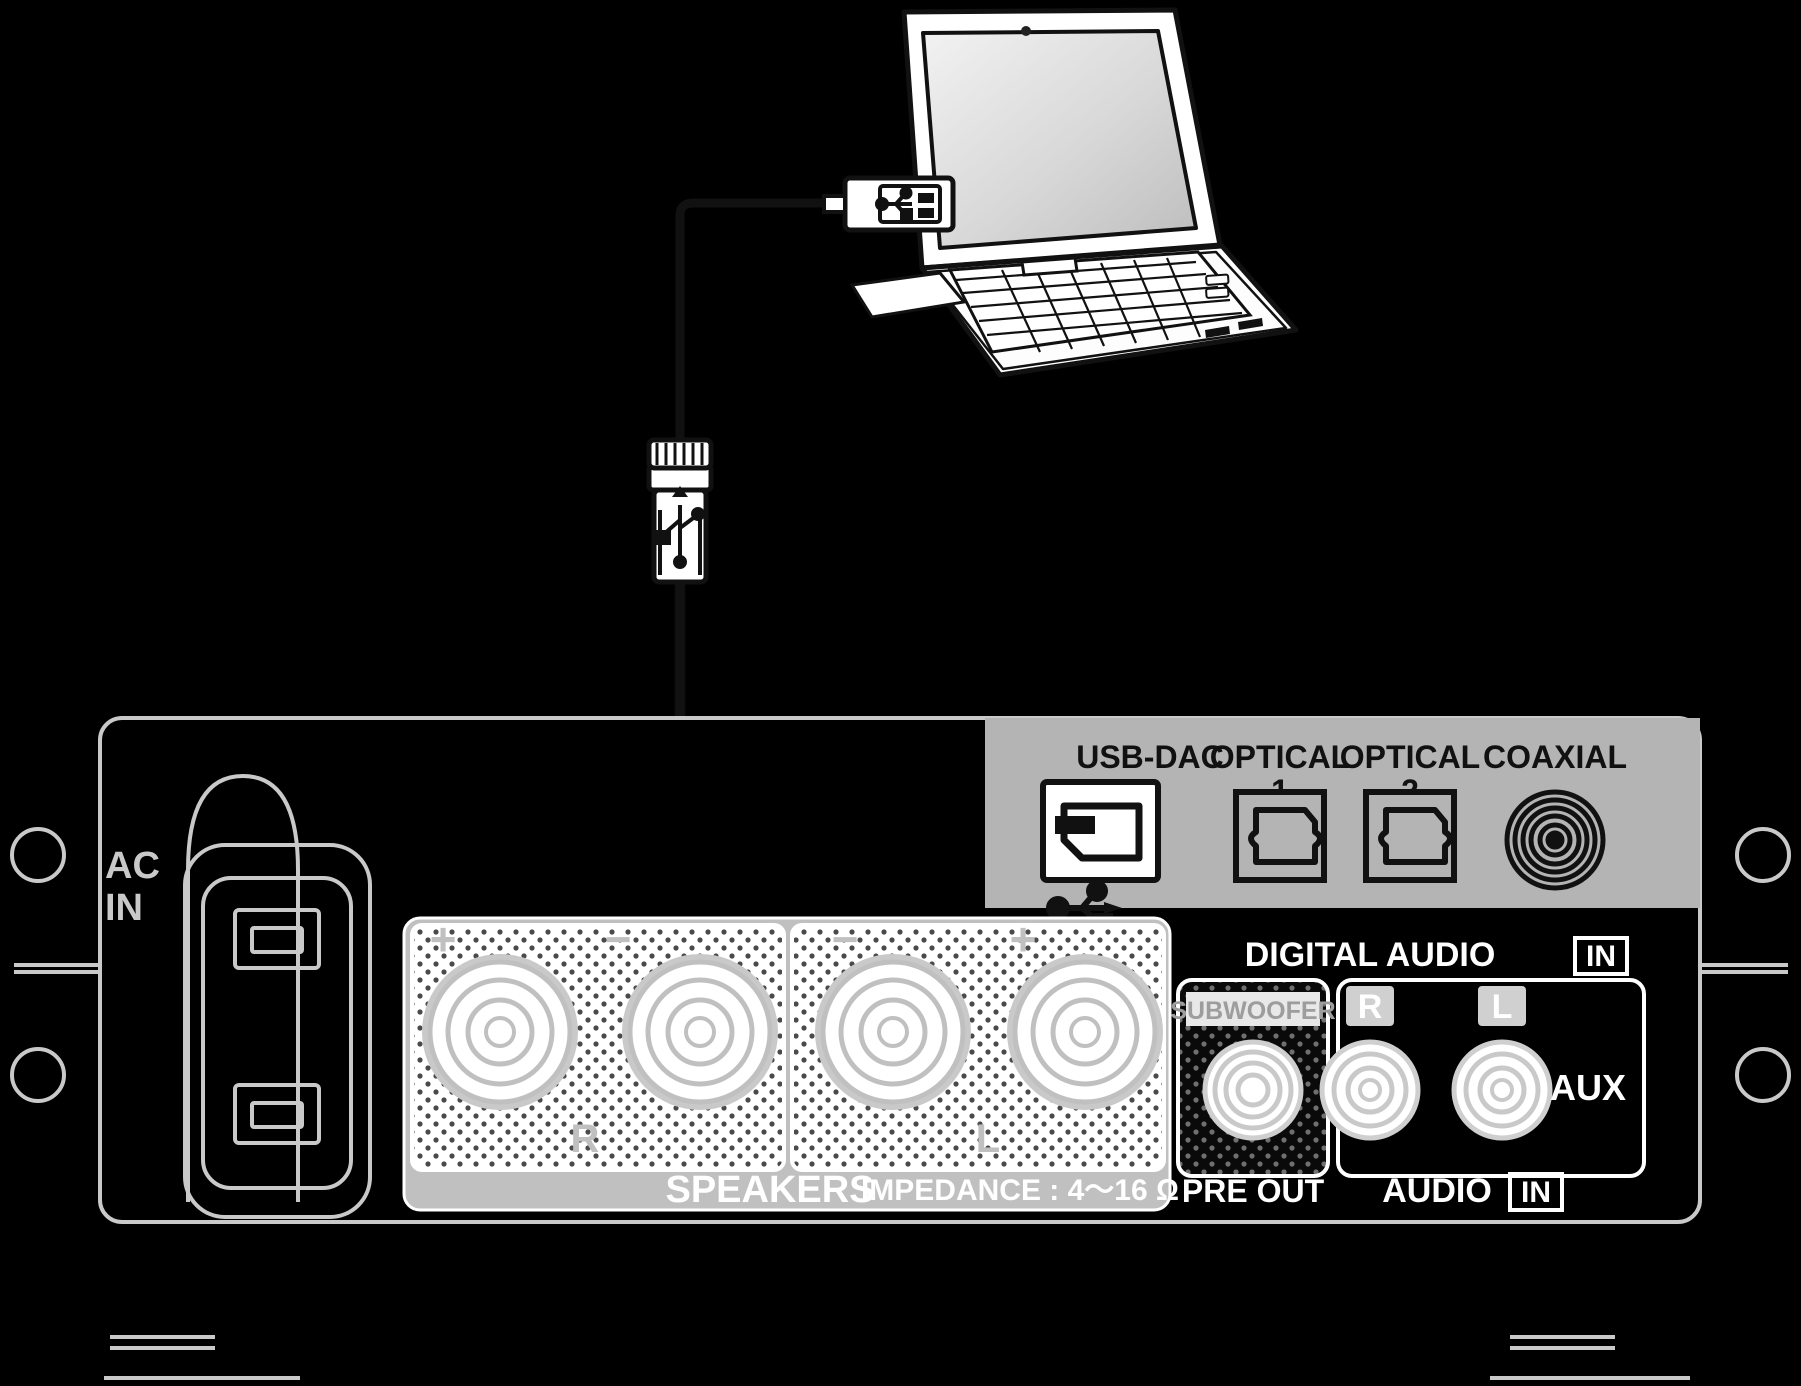  What do you see at coordinates (1370, 1007) in the screenshot?
I see `aux-jack-label-right: R` at bounding box center [1370, 1007].